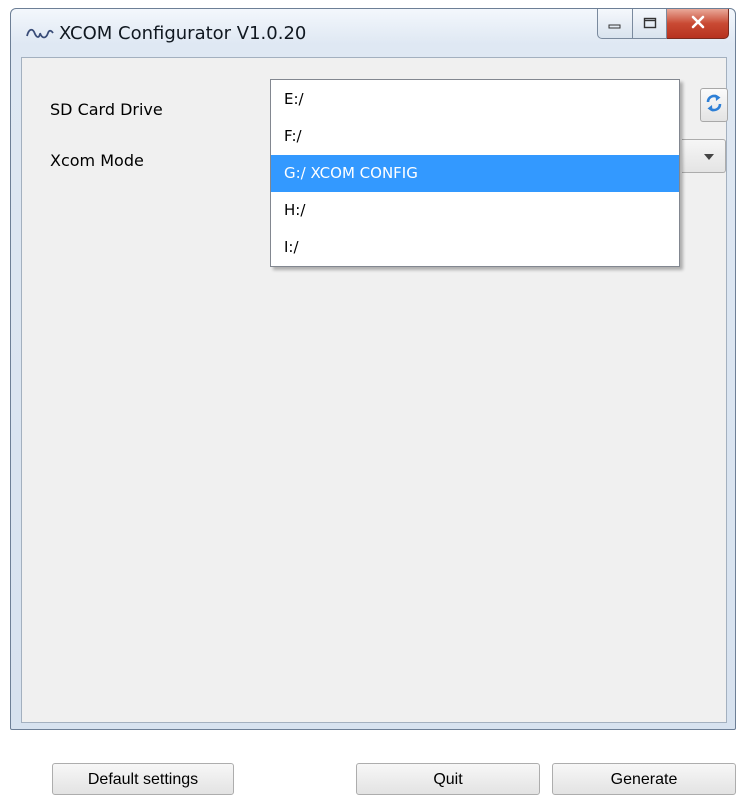 The image size is (746, 795). Describe the element at coordinates (475, 247) in the screenshot. I see `dropdown-option-i: I:/` at that location.